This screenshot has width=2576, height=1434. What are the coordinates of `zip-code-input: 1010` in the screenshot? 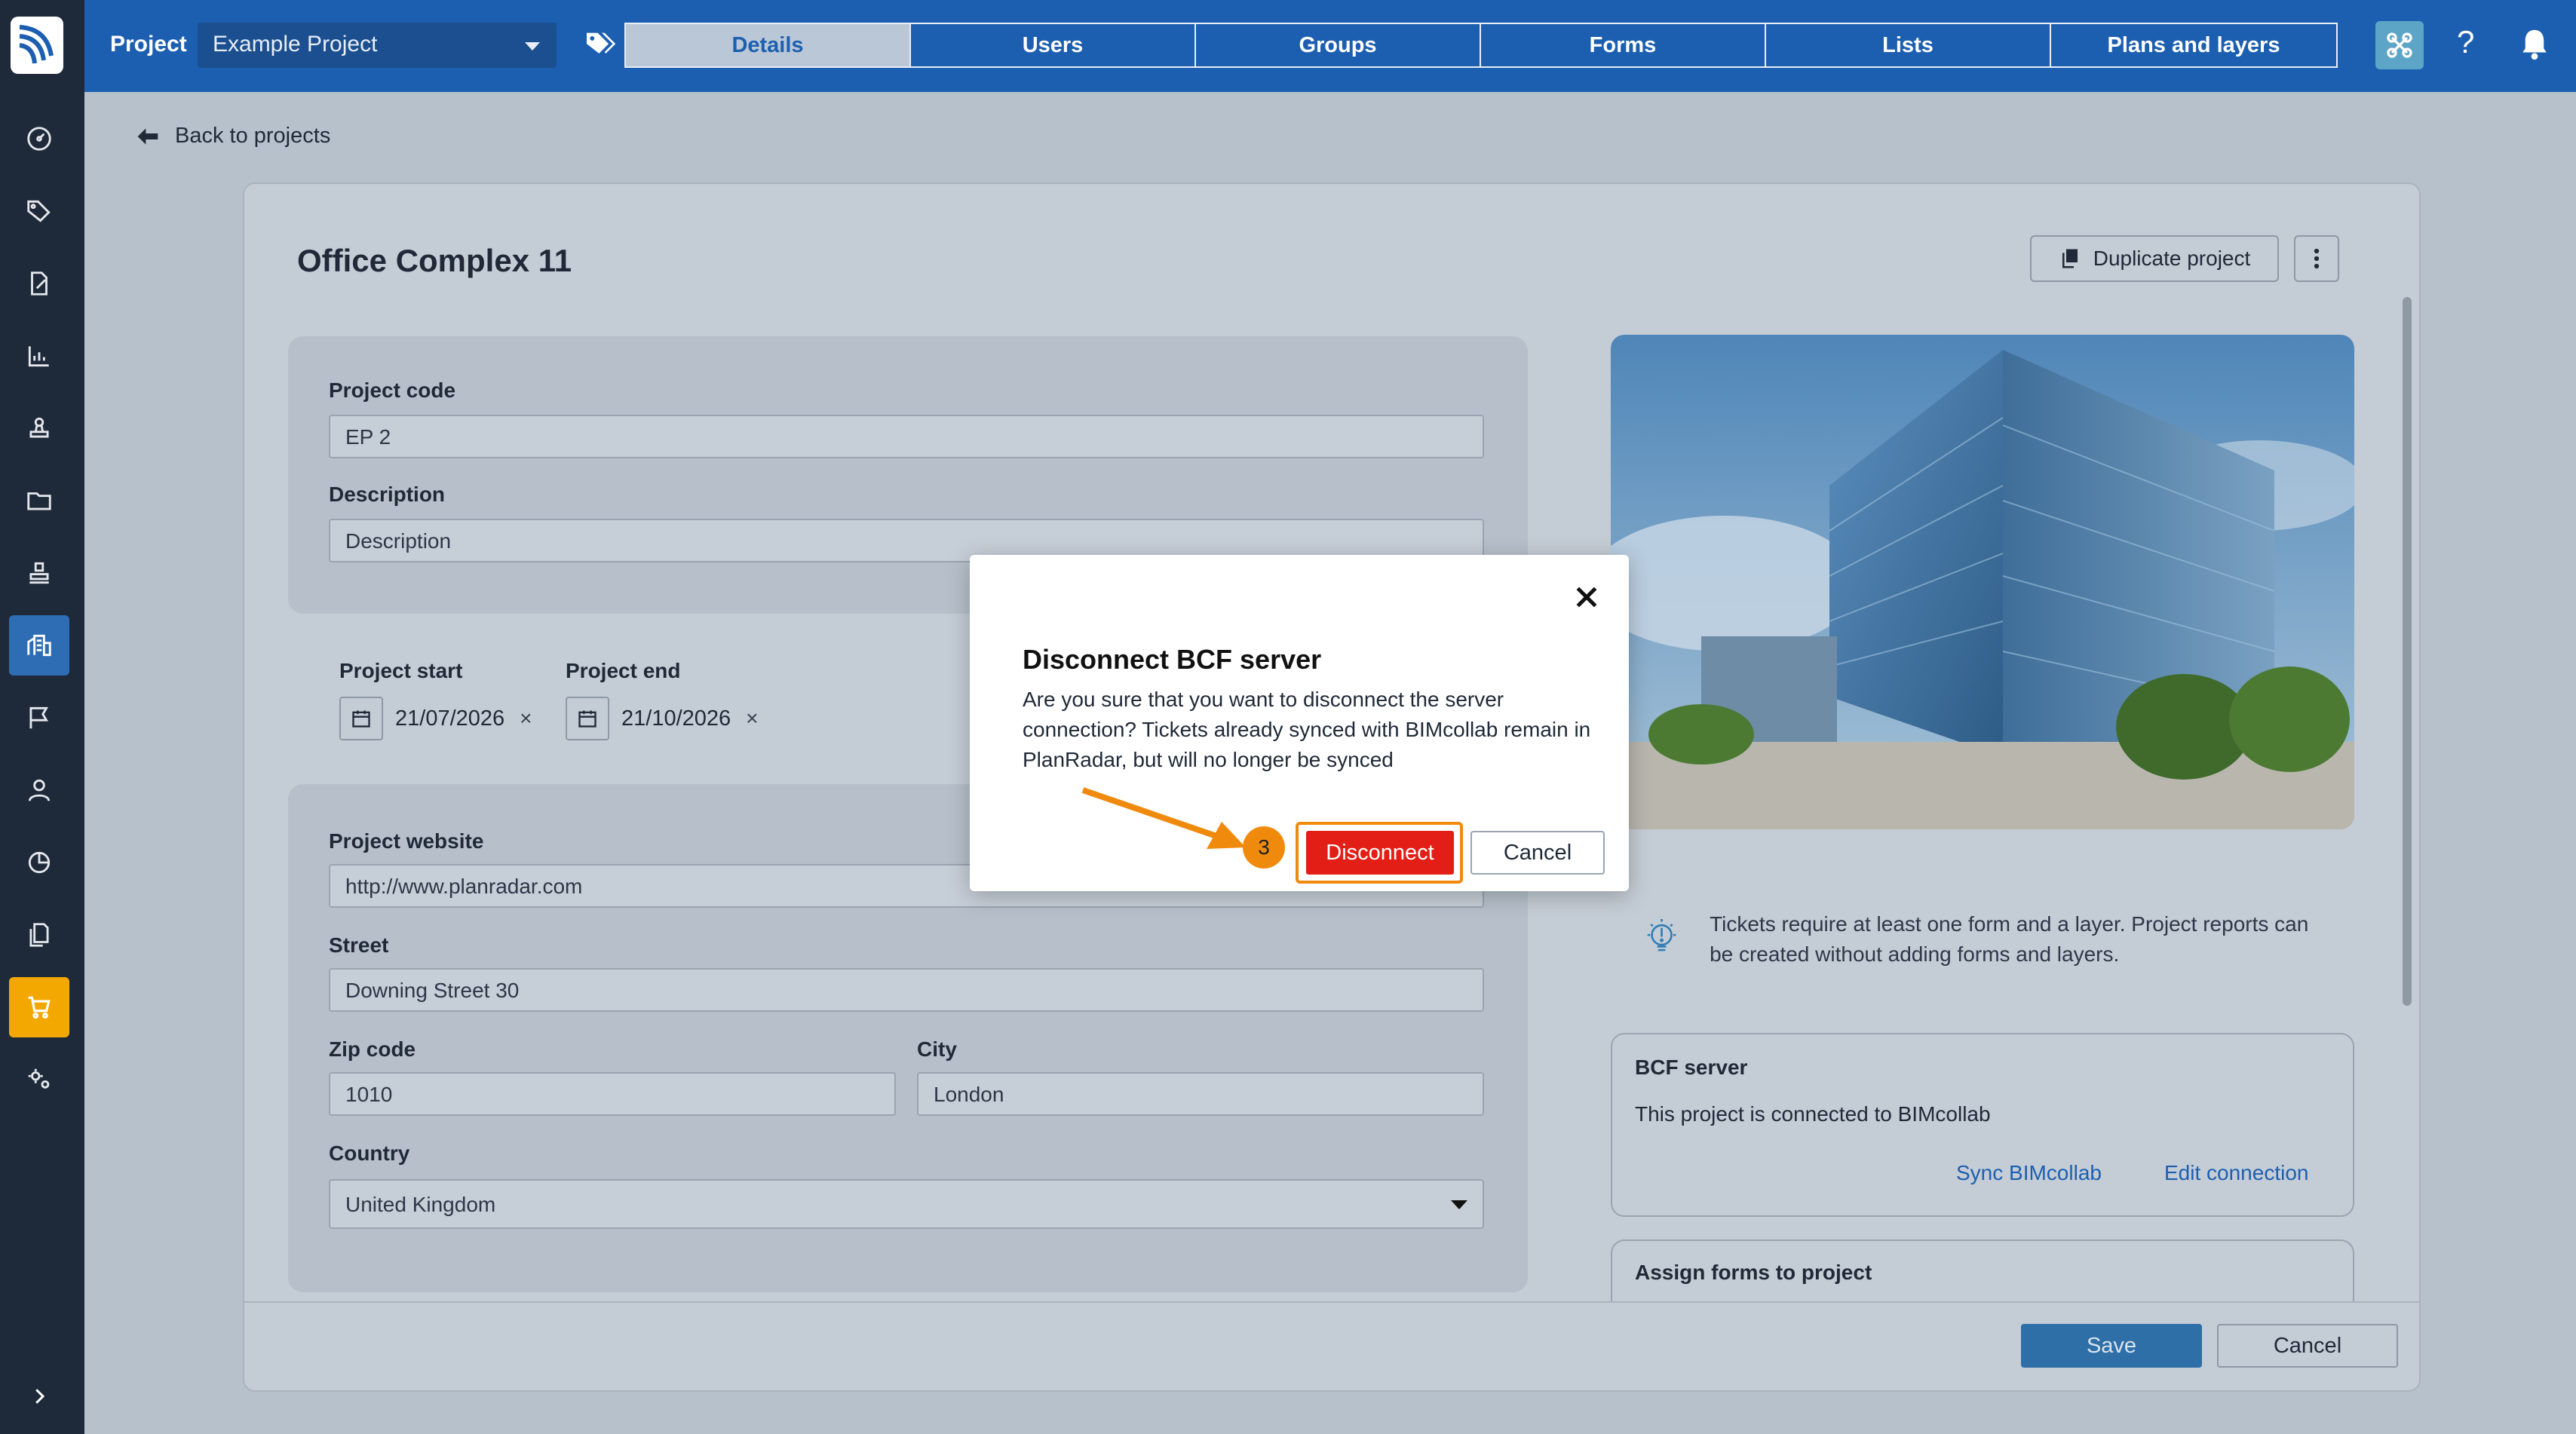 It's located at (612, 1094).